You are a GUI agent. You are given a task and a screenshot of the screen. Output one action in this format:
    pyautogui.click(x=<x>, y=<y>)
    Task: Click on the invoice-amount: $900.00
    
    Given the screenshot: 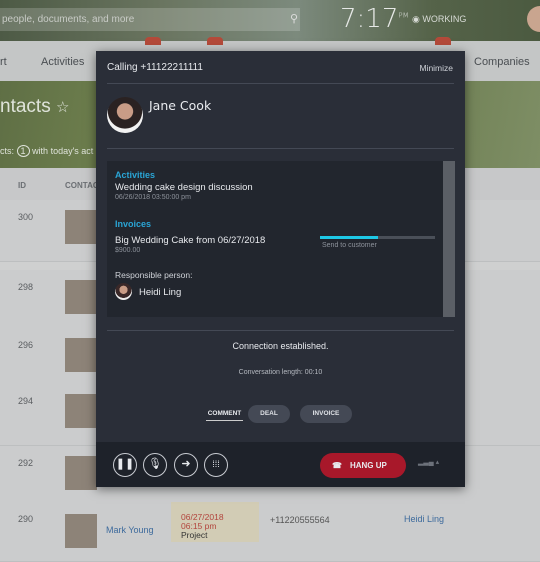 What is the action you would take?
    pyautogui.click(x=128, y=250)
    